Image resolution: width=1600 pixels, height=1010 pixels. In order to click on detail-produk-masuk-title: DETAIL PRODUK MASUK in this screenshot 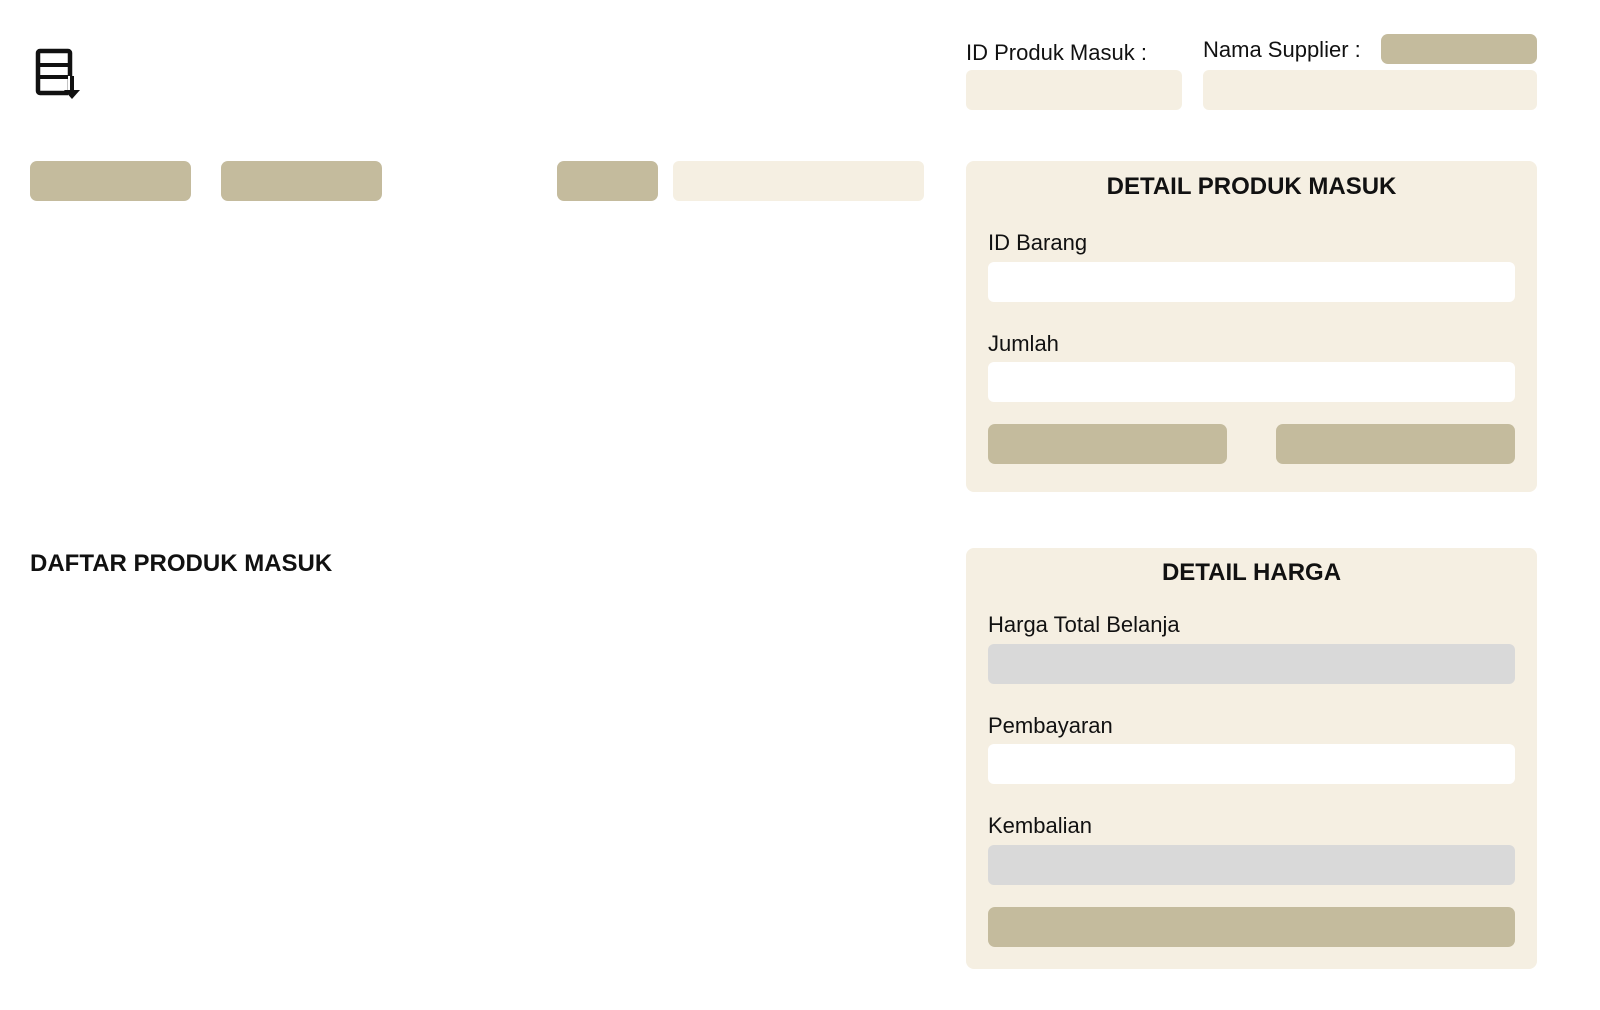, I will do `click(1251, 186)`.